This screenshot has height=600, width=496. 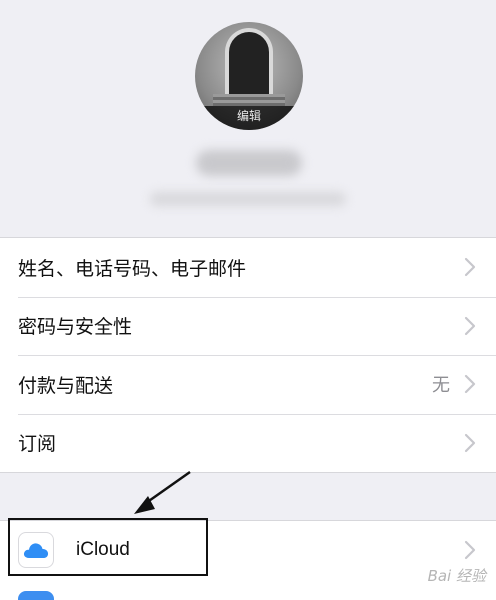 What do you see at coordinates (108, 547) in the screenshot?
I see `annotation-highlight-box` at bounding box center [108, 547].